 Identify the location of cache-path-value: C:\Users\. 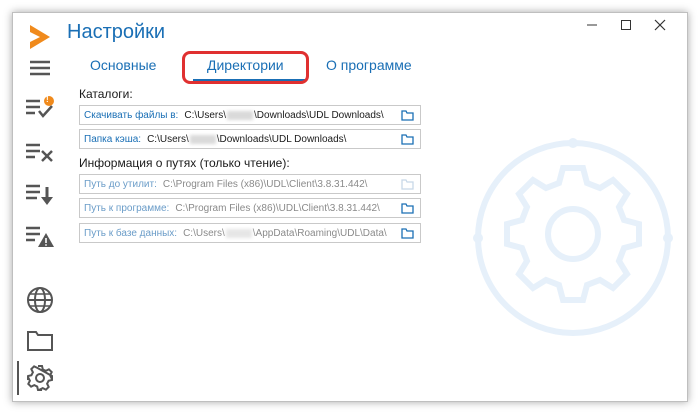
(168, 139).